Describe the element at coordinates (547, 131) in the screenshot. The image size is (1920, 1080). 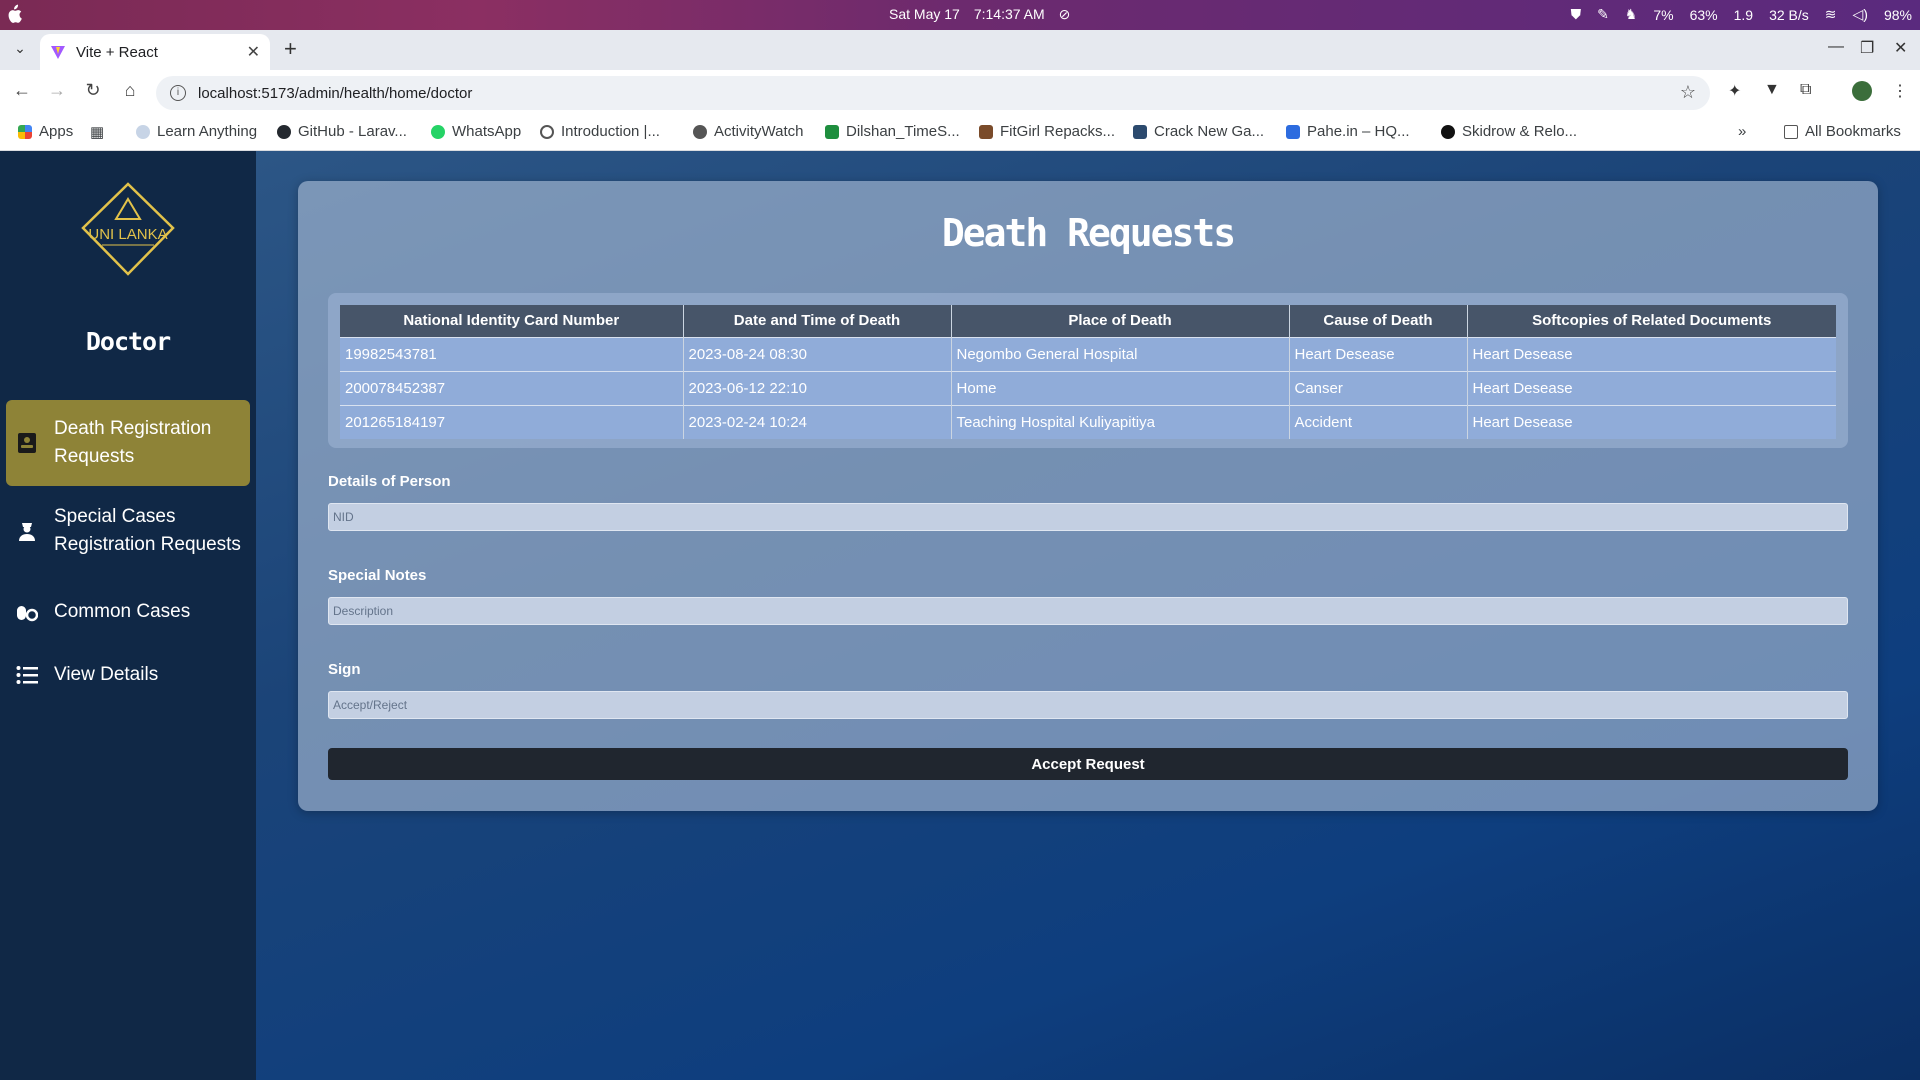
I see `circle-icon` at that location.